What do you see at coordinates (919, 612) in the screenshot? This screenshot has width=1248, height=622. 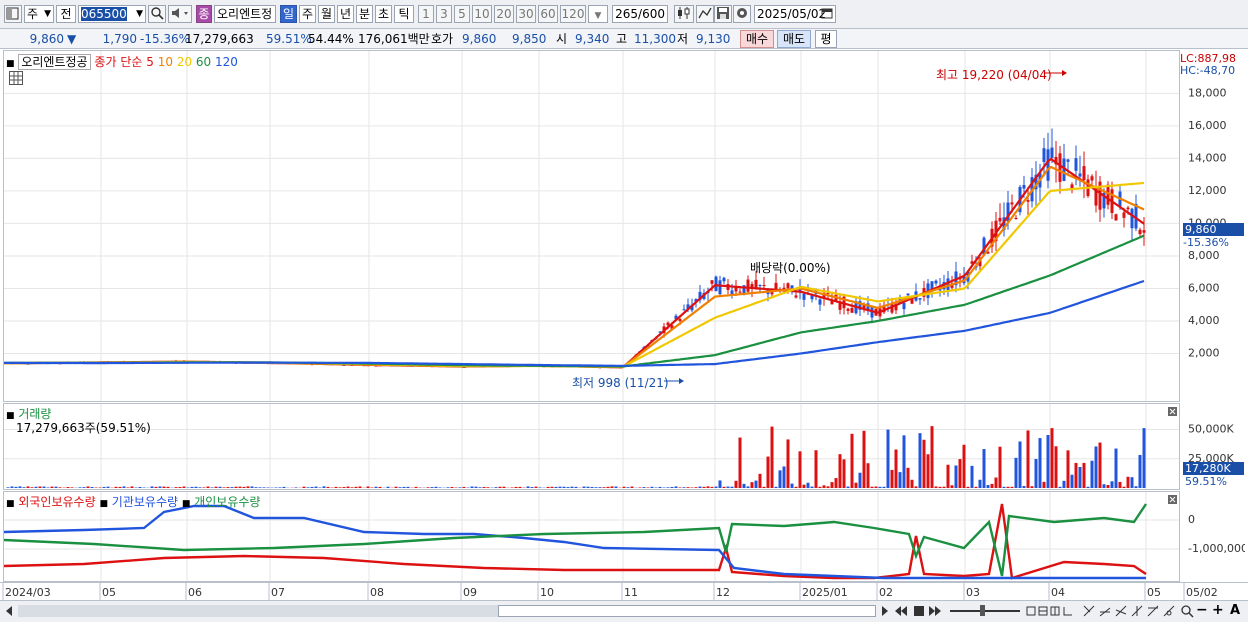 I see `stop-icon` at bounding box center [919, 612].